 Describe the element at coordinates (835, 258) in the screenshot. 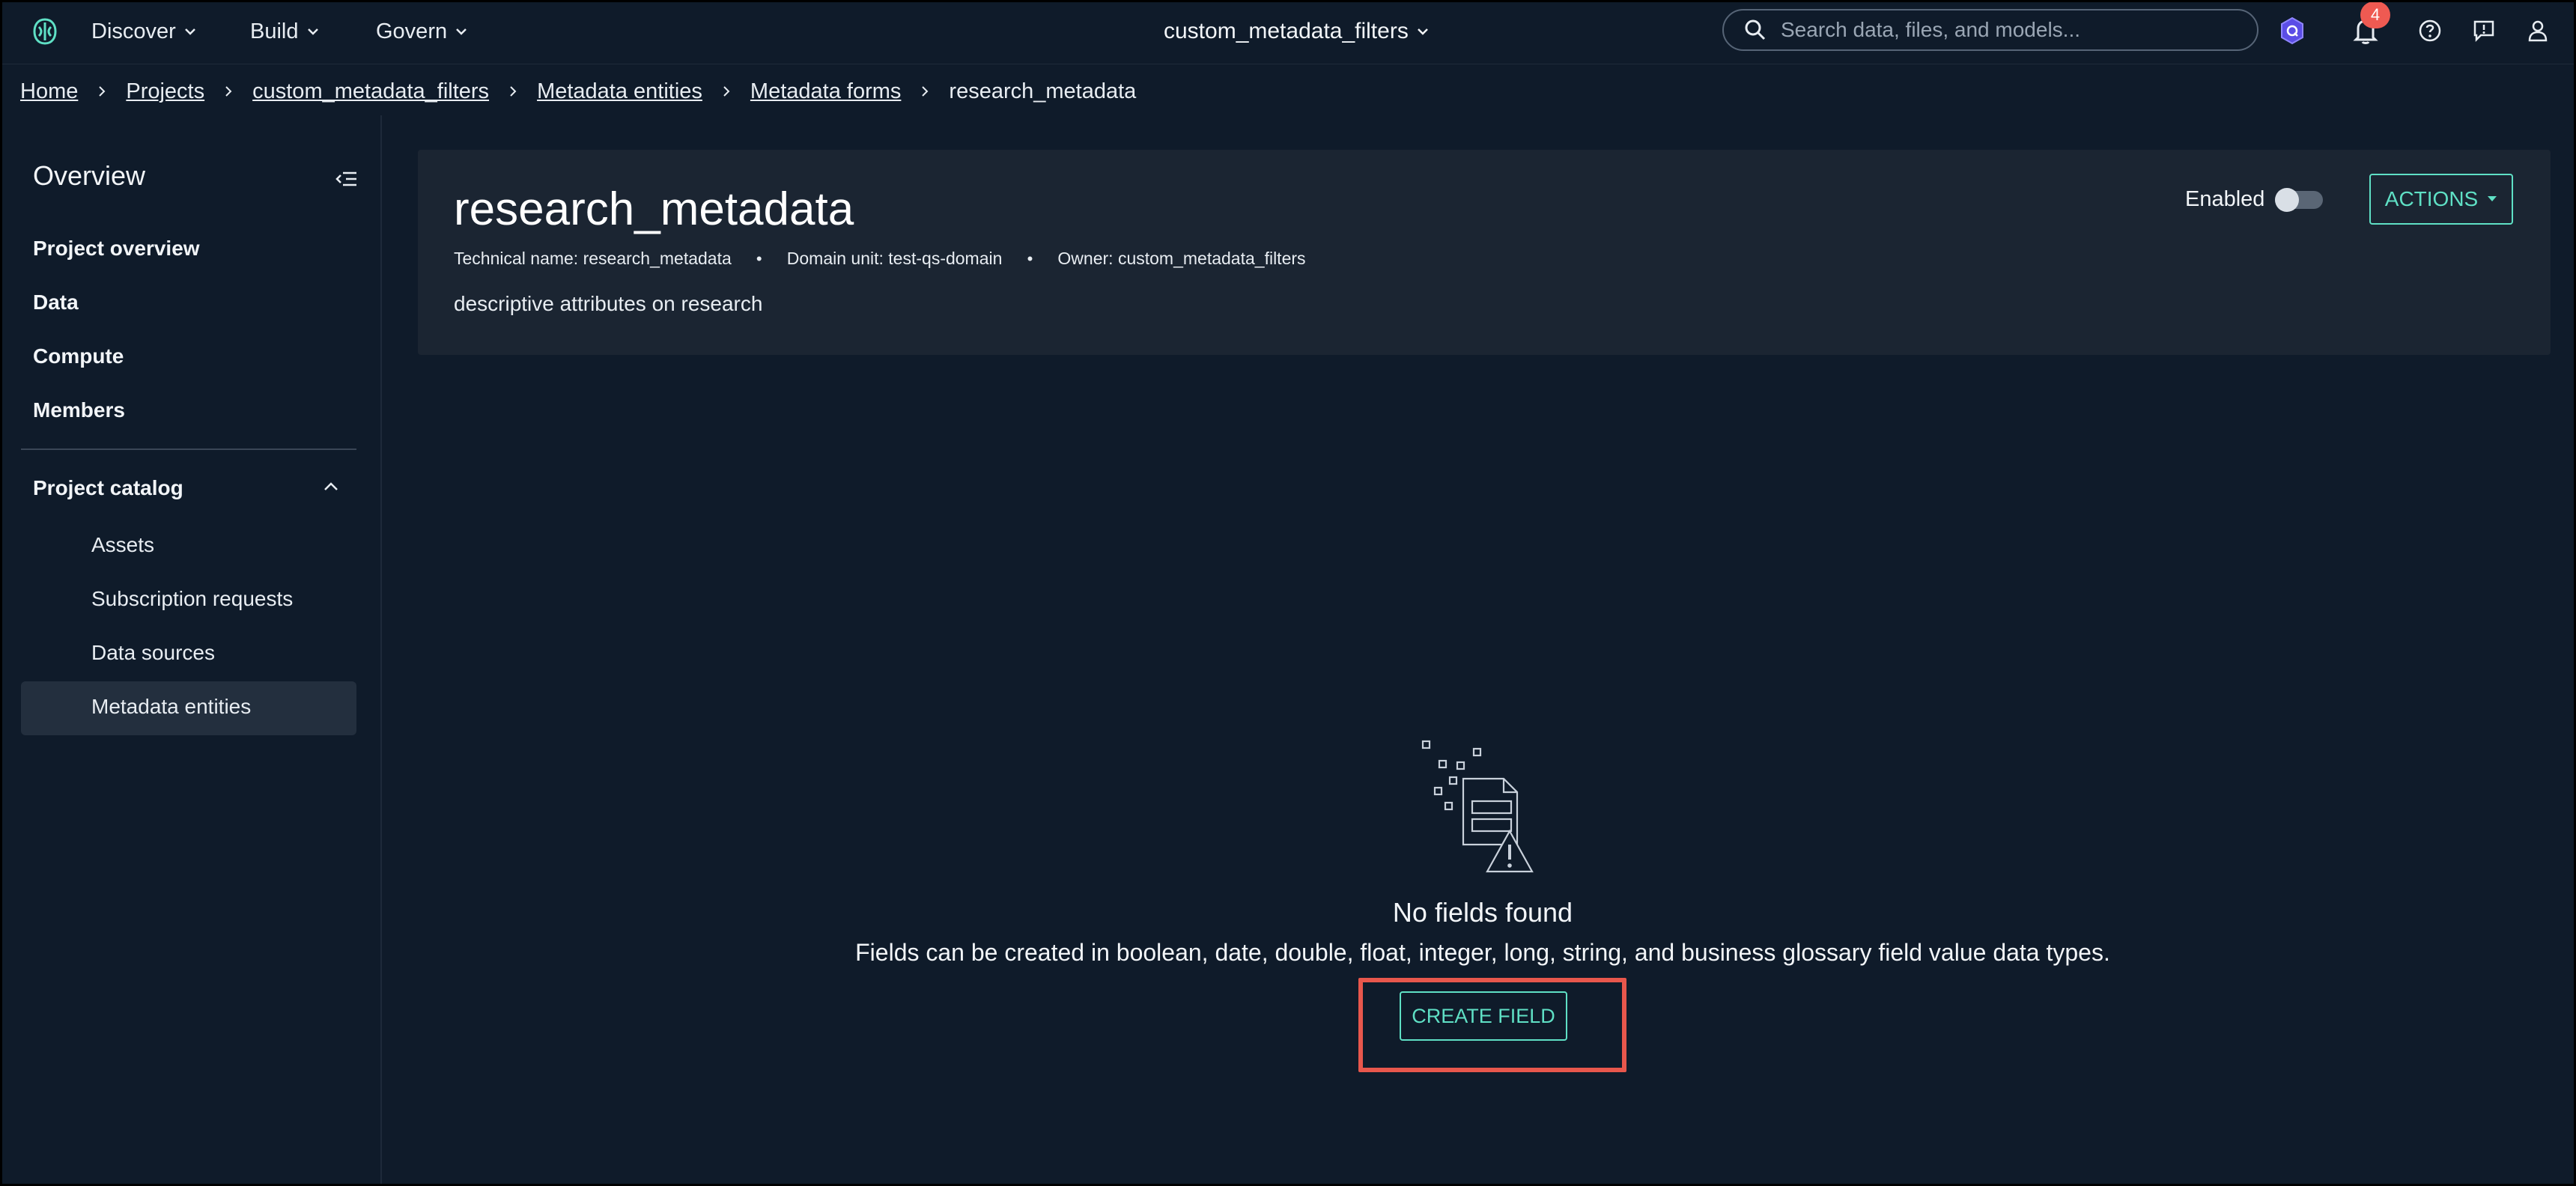

I see `domain-unit-label: Domain unit:` at that location.